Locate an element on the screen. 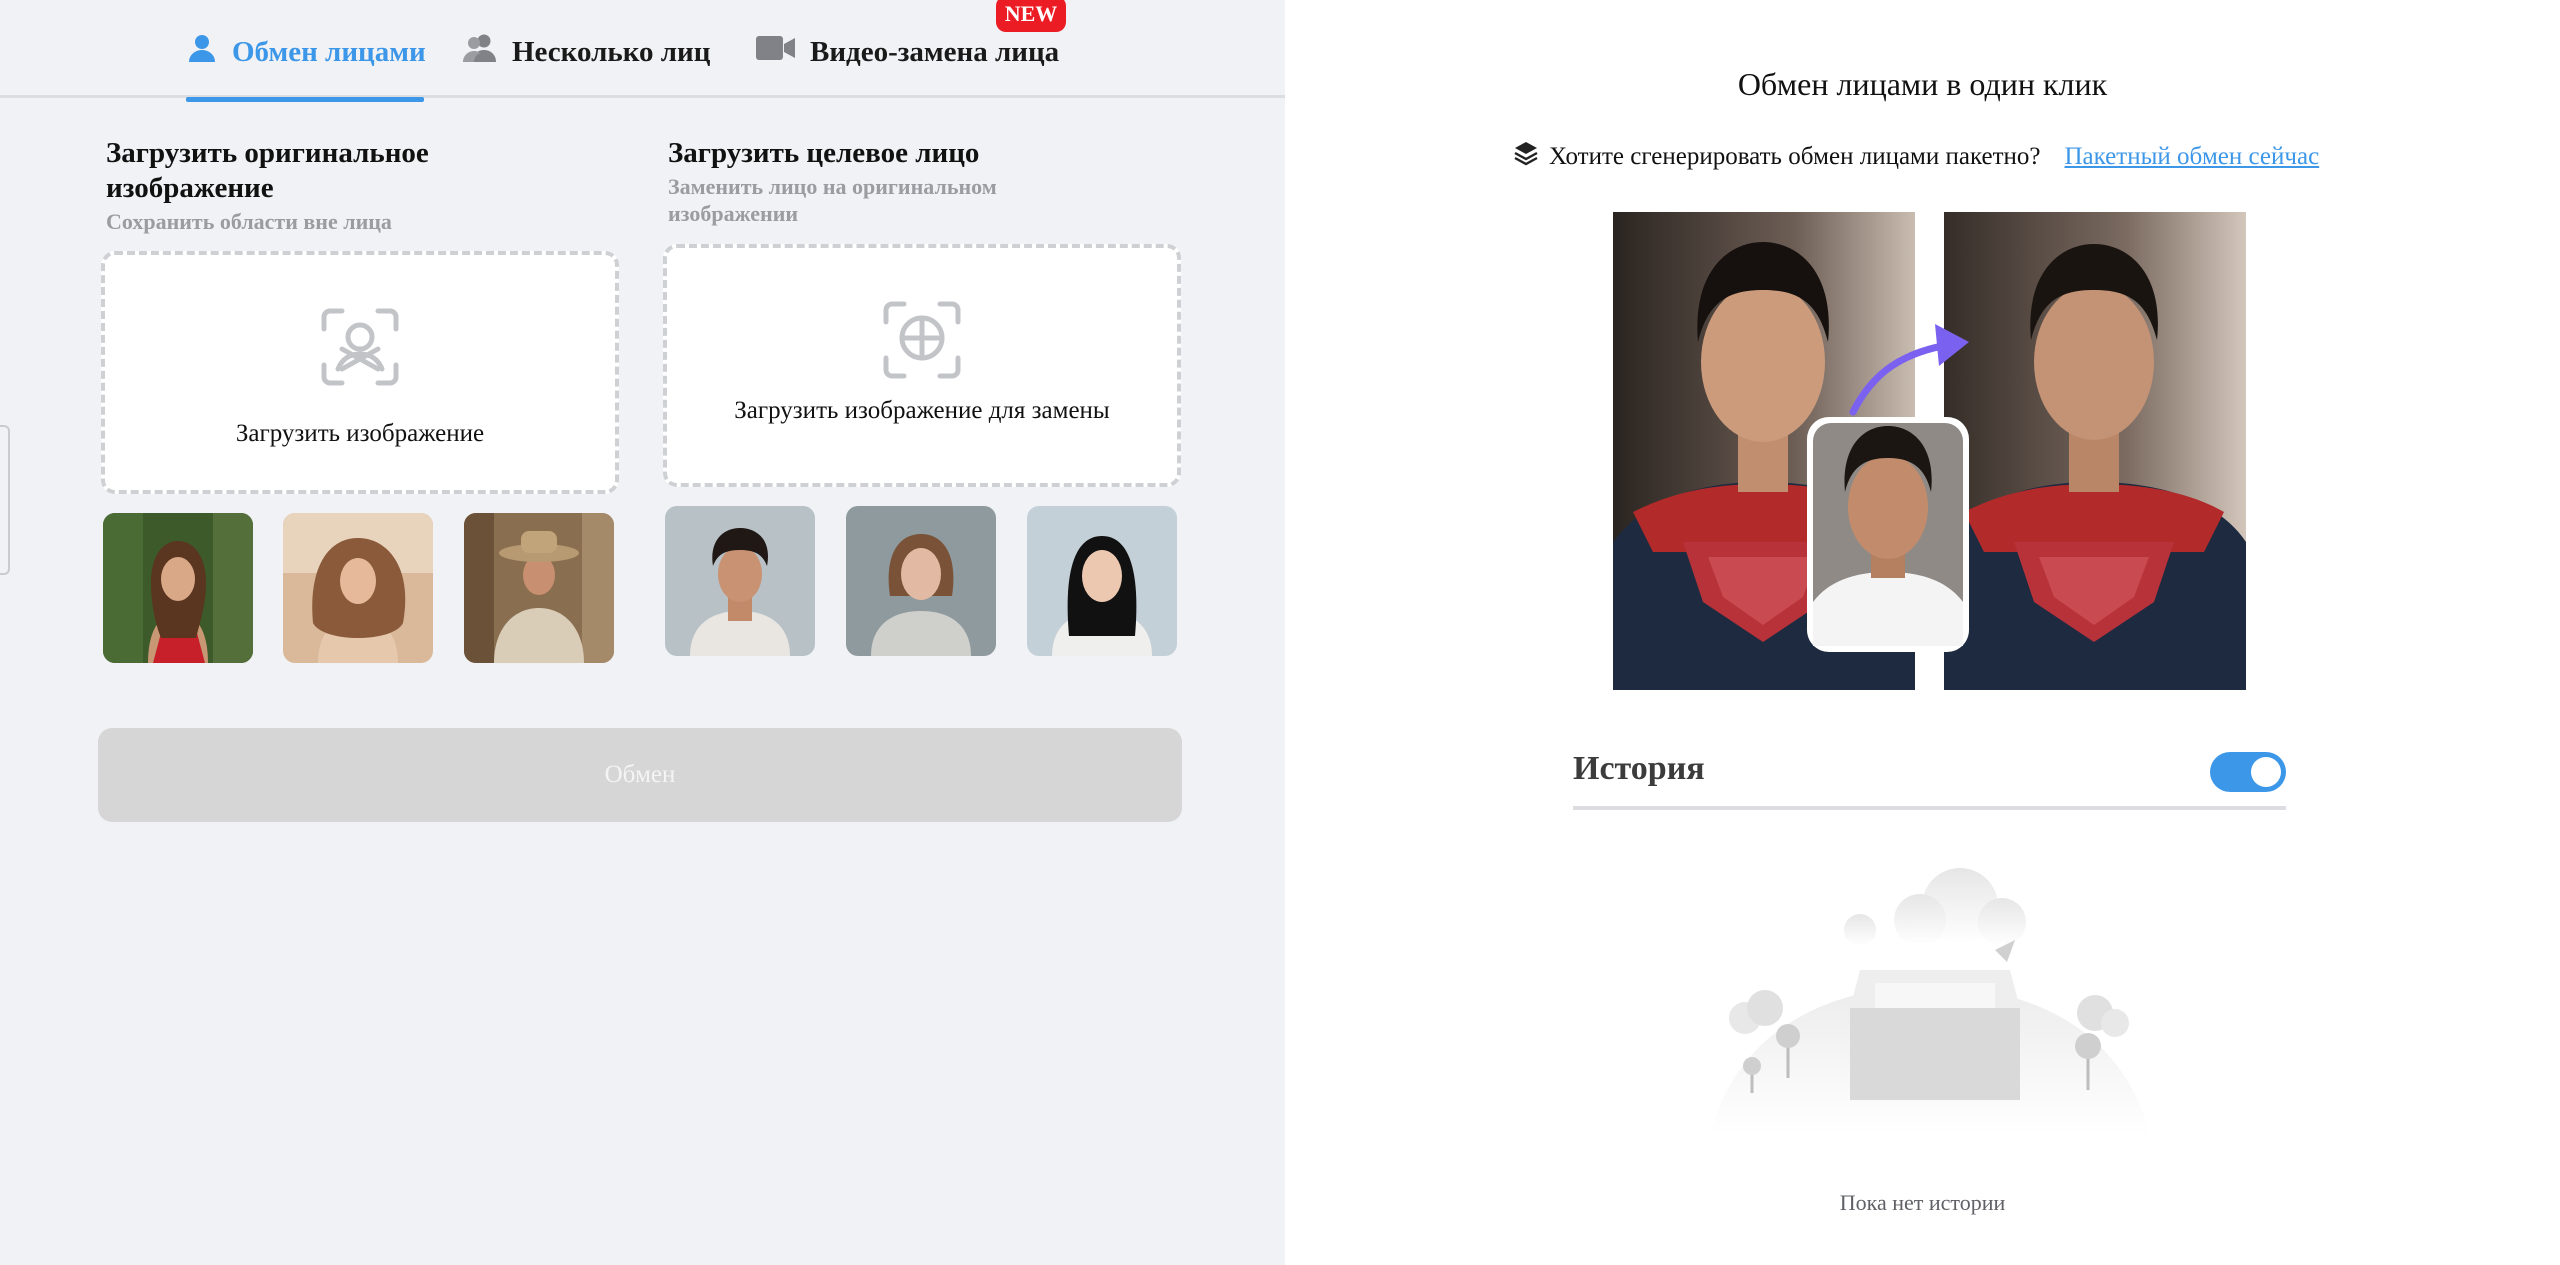  empty-box-illustration is located at coordinates (1930, 1002).